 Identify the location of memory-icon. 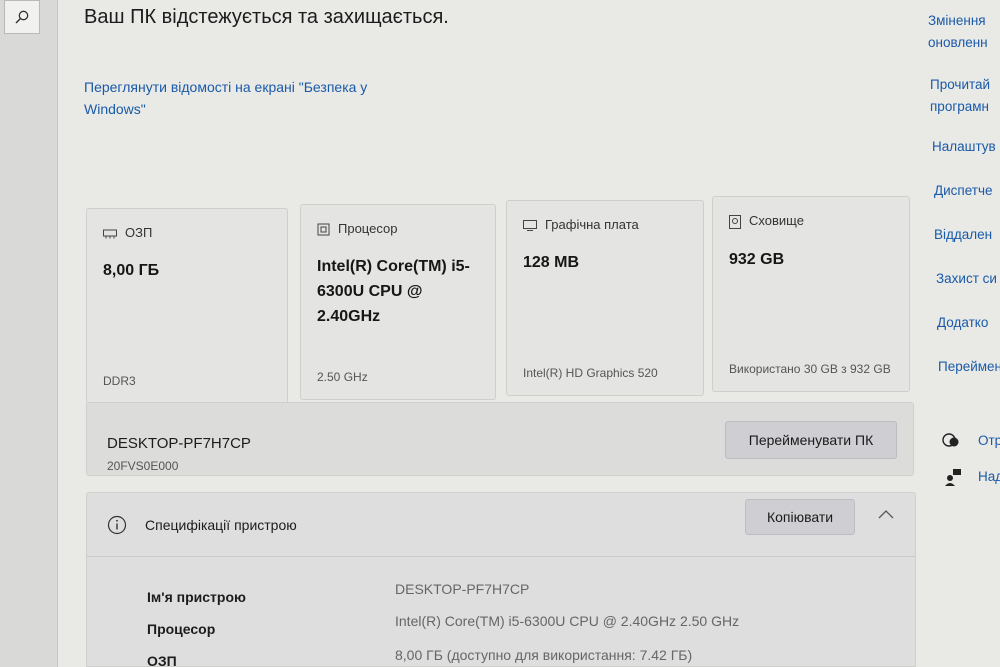
(110, 232).